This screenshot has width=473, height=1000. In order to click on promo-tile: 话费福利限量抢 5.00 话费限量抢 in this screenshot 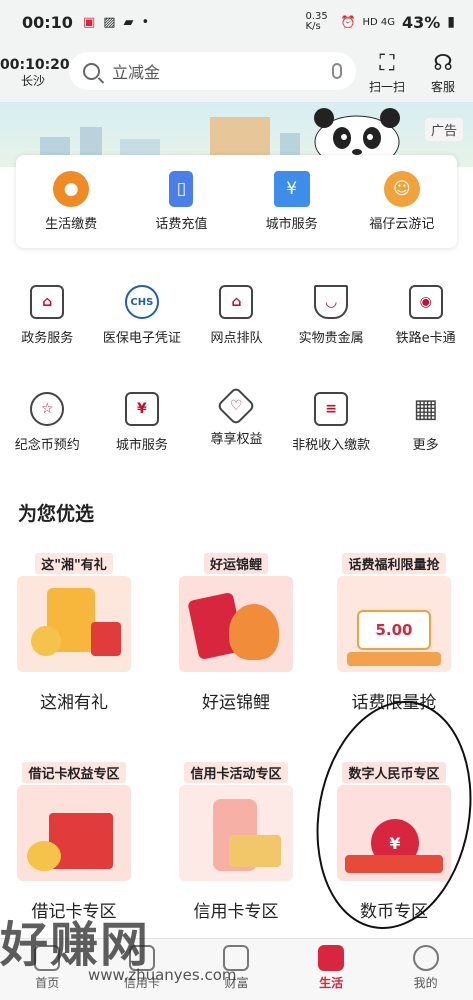, I will do `click(394, 633)`.